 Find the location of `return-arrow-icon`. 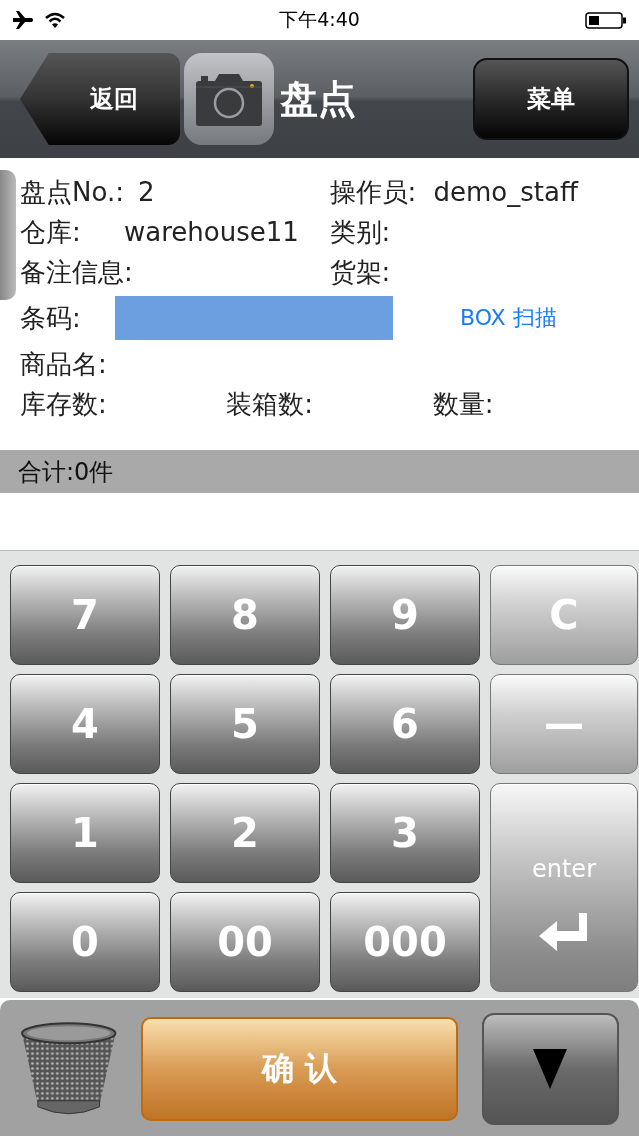

return-arrow-icon is located at coordinates (564, 931).